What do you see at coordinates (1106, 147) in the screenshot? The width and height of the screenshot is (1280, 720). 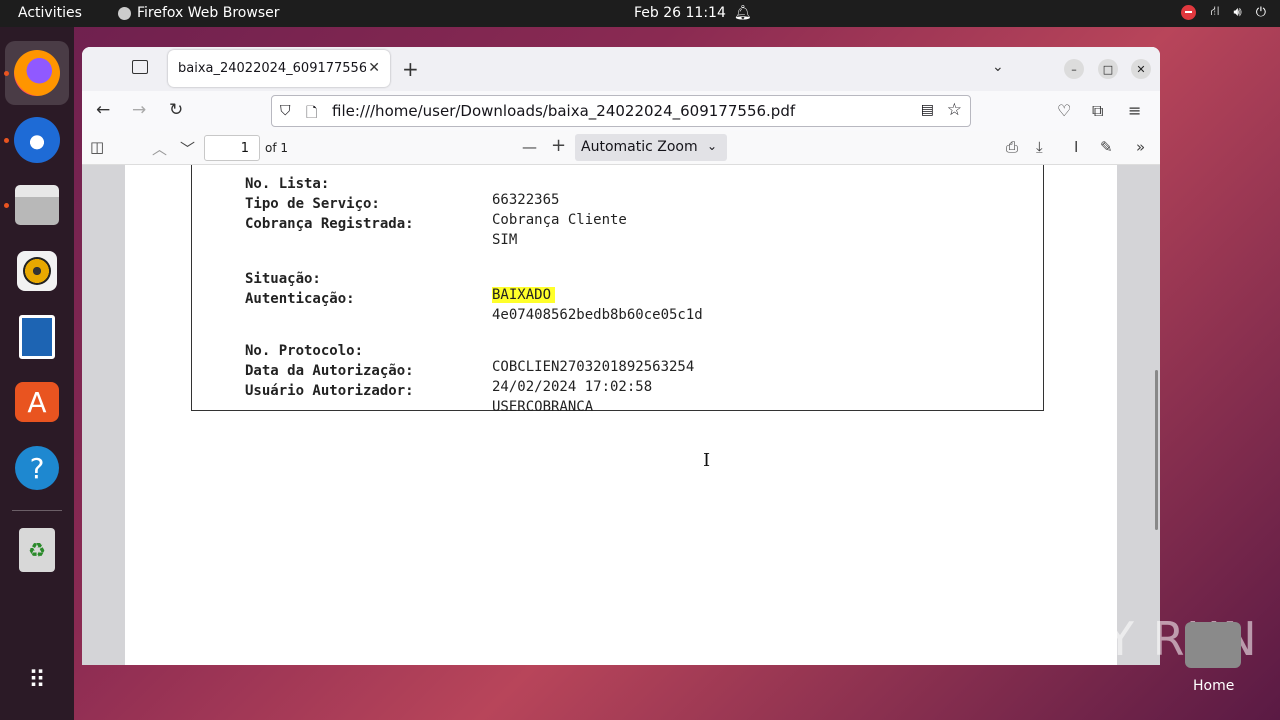 I see `draw-icon: ✎` at bounding box center [1106, 147].